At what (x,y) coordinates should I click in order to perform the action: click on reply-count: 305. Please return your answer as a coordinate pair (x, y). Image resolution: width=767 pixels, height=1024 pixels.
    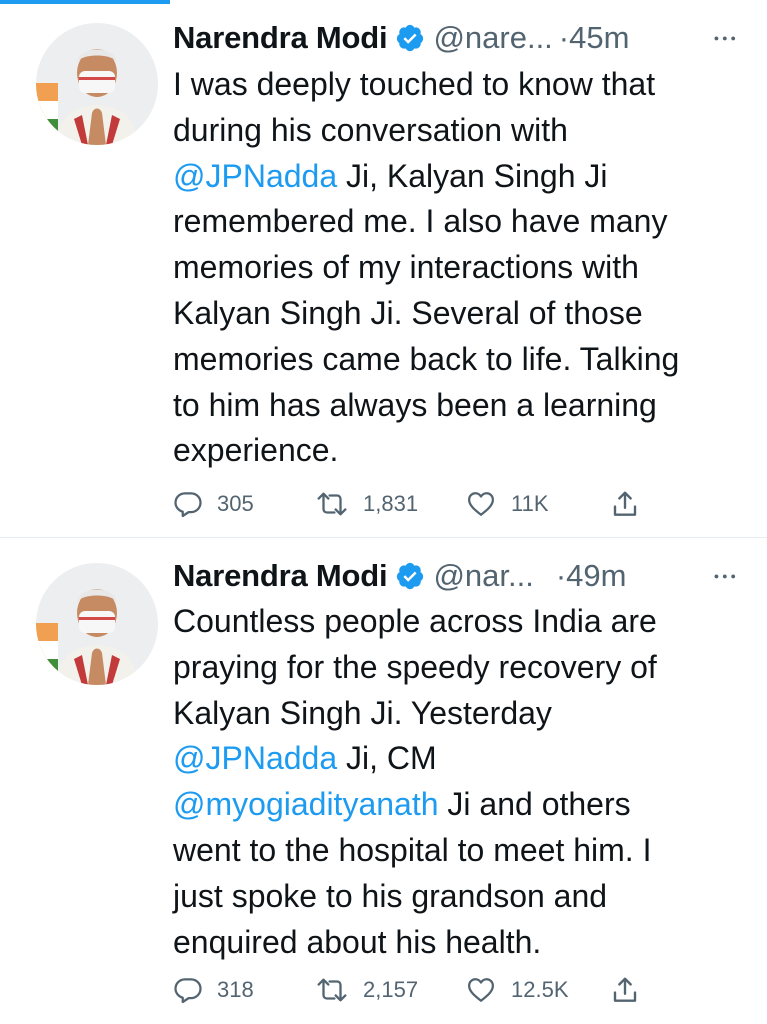
    Looking at the image, I should click on (235, 503).